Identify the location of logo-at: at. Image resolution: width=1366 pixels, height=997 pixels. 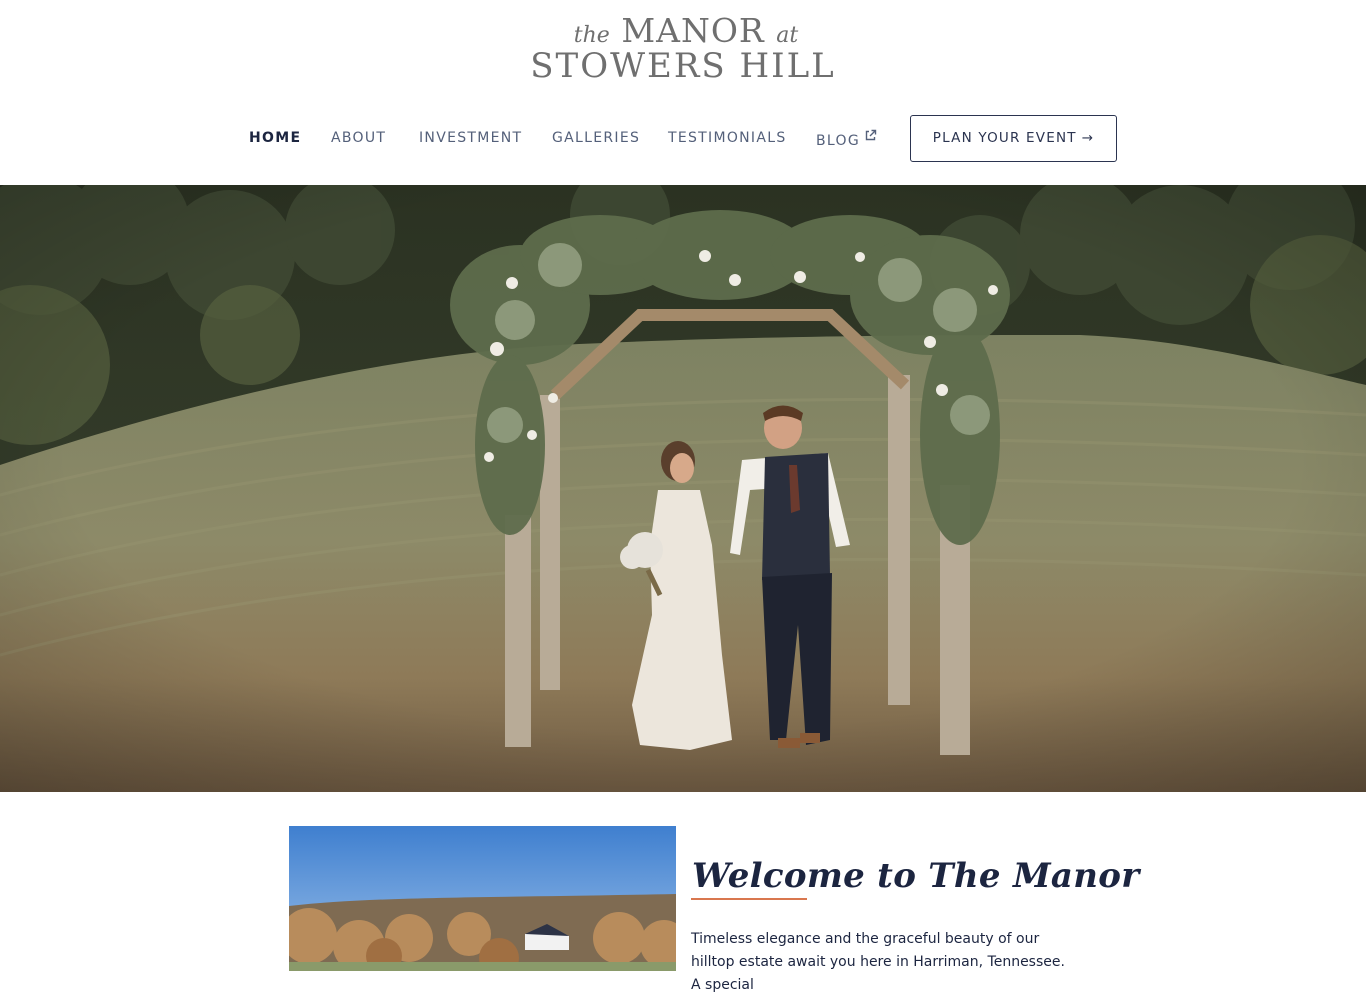
(787, 35).